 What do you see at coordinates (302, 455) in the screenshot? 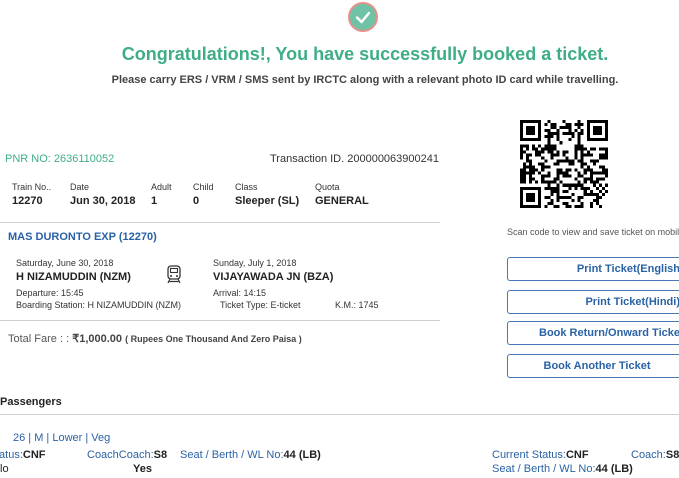
I see `seat-value: 44 (LB)` at bounding box center [302, 455].